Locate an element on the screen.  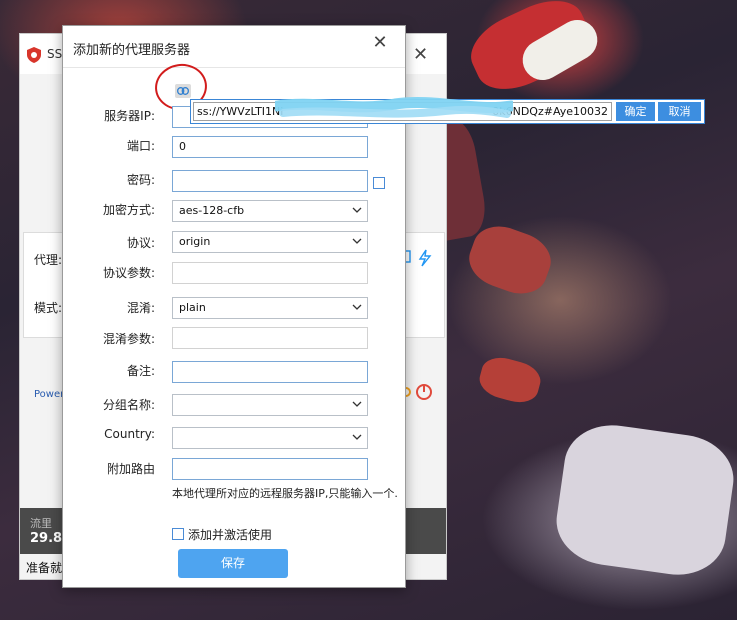
server-ip-label: 服务器IP: is located at coordinates (129, 116).